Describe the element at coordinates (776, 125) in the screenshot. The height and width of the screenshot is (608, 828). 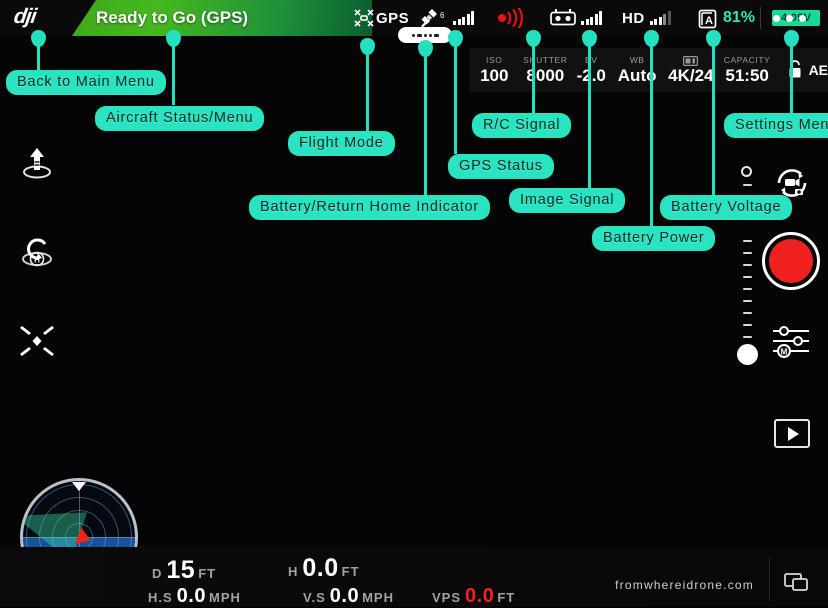
I see `annotation-settings-menu: Settings Menu` at that location.